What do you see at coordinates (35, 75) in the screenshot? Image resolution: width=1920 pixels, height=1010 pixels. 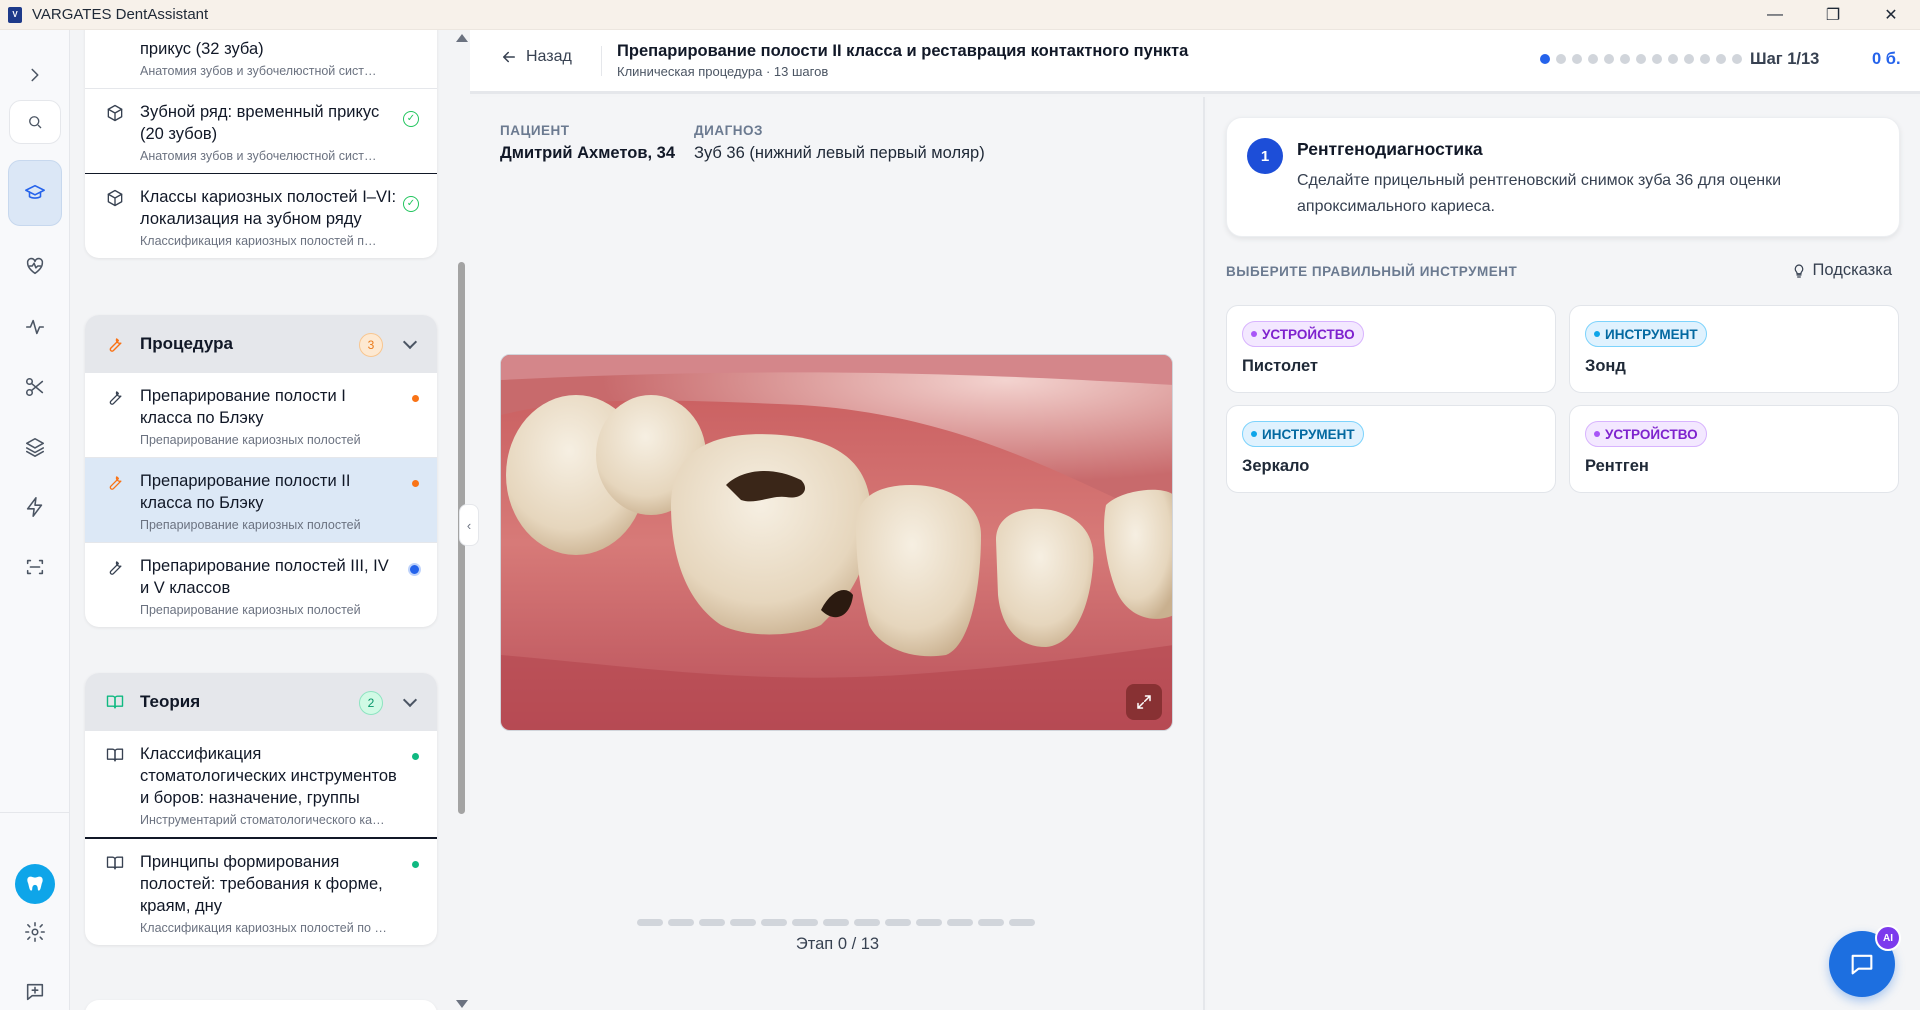 I see `expand-rail-button` at bounding box center [35, 75].